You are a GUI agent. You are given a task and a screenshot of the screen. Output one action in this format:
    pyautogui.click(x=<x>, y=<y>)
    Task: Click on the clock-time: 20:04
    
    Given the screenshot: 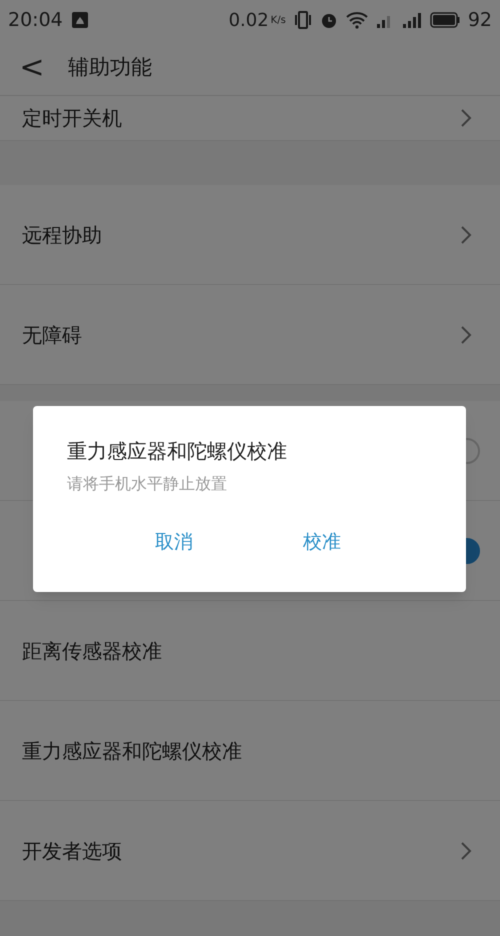 What is the action you would take?
    pyautogui.click(x=35, y=20)
    